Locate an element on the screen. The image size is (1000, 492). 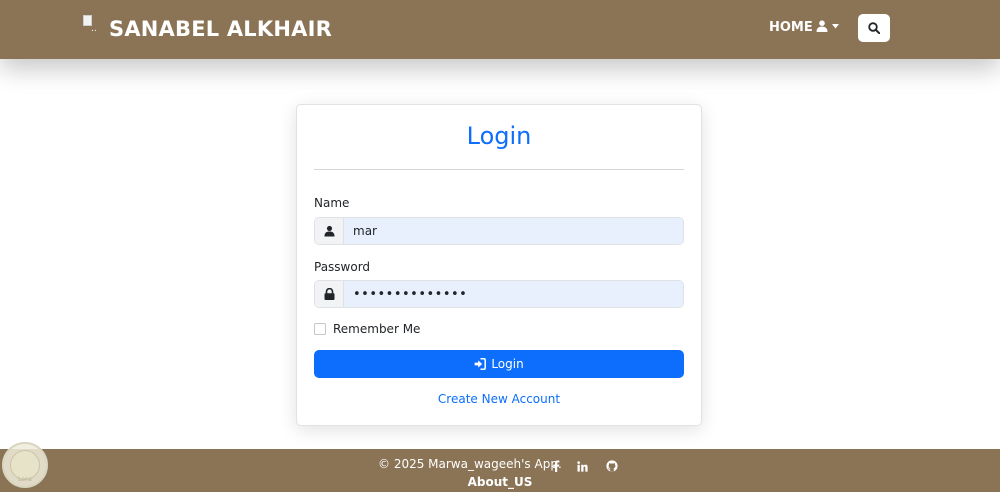
brand-link: .. SANABEL ALKHAIR is located at coordinates (207, 29).